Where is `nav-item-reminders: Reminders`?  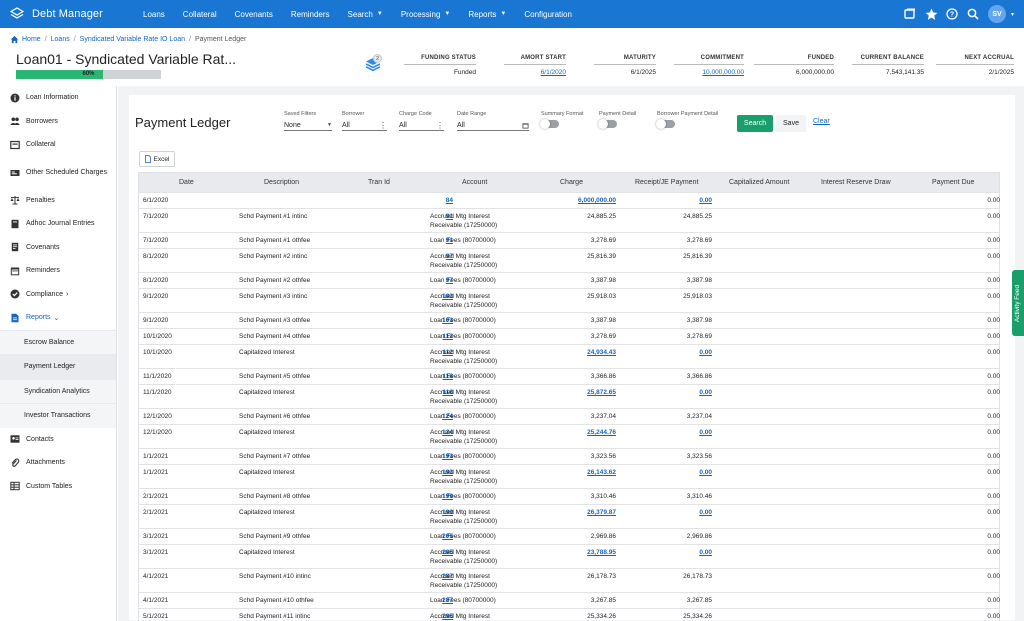 nav-item-reminders: Reminders is located at coordinates (310, 14).